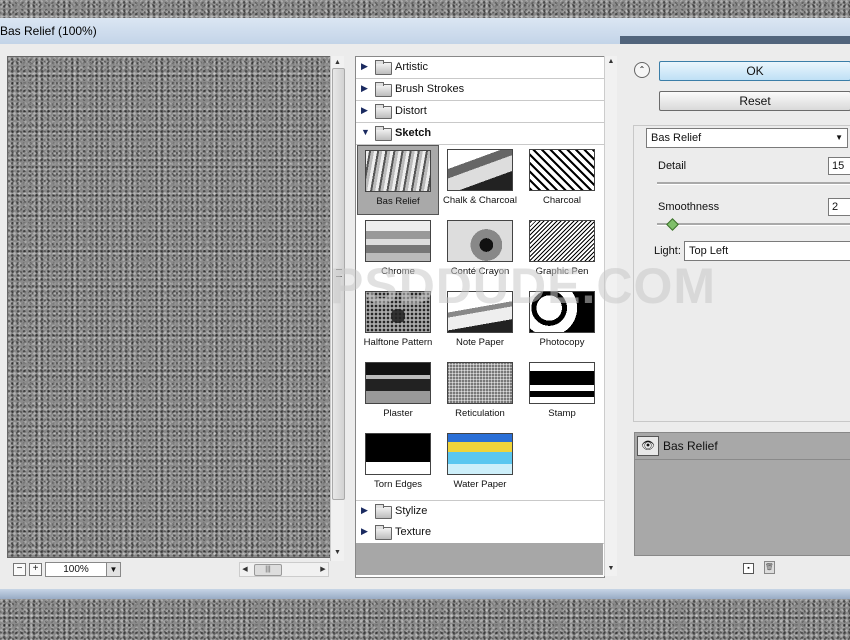 Image resolution: width=850 pixels, height=640 pixels. Describe the element at coordinates (175, 569) in the screenshot. I see `preview-zoom-bar: − + 100% ▼ ◀ ||| ▶` at that location.